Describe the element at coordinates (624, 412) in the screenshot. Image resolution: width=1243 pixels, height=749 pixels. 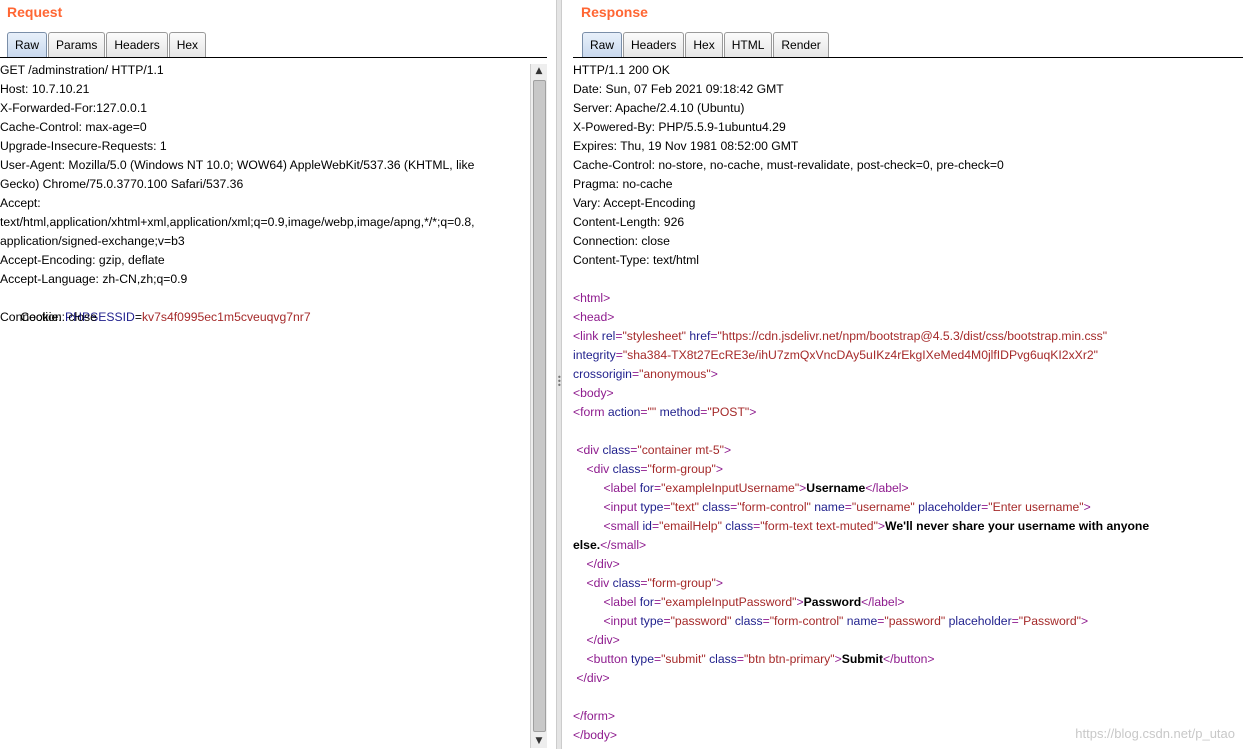
I see `html-attr: action` at that location.